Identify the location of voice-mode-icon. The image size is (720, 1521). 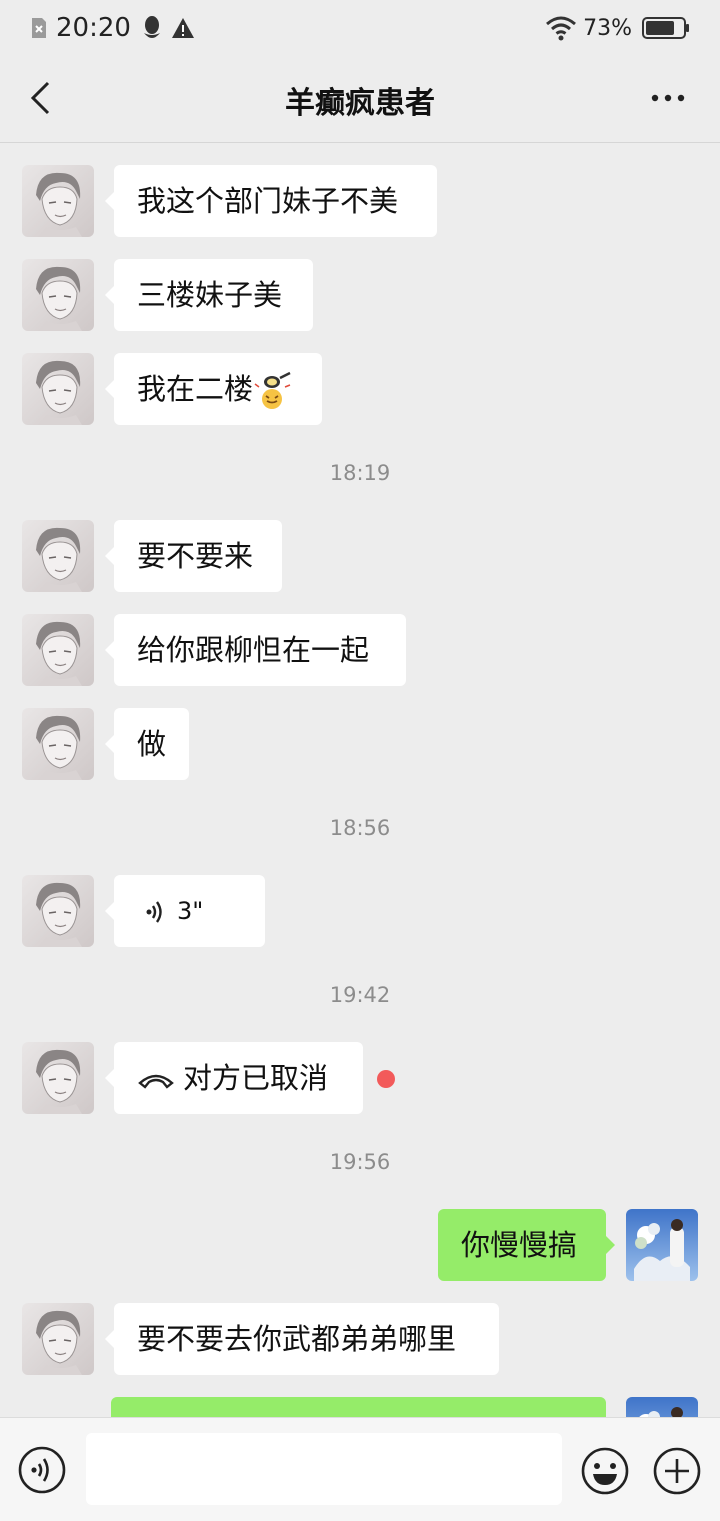
(42, 1470).